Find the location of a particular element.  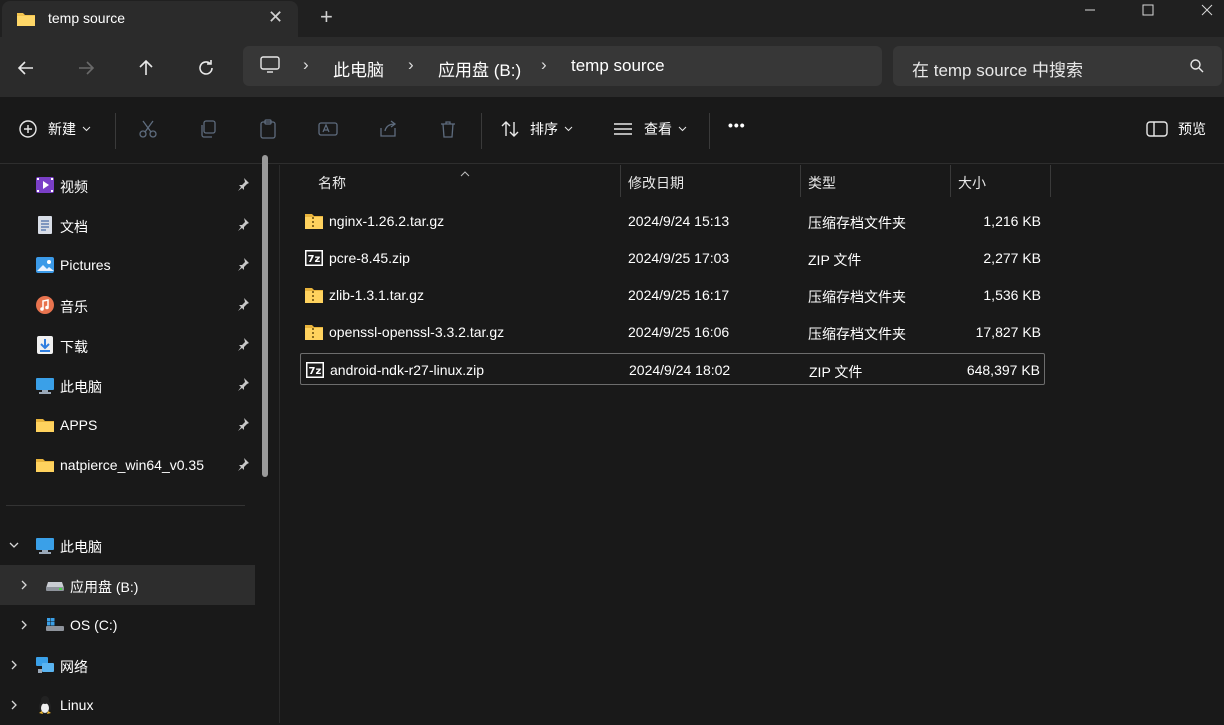

sidebar-item-this-pc: 此电脑 is located at coordinates (127, 385).